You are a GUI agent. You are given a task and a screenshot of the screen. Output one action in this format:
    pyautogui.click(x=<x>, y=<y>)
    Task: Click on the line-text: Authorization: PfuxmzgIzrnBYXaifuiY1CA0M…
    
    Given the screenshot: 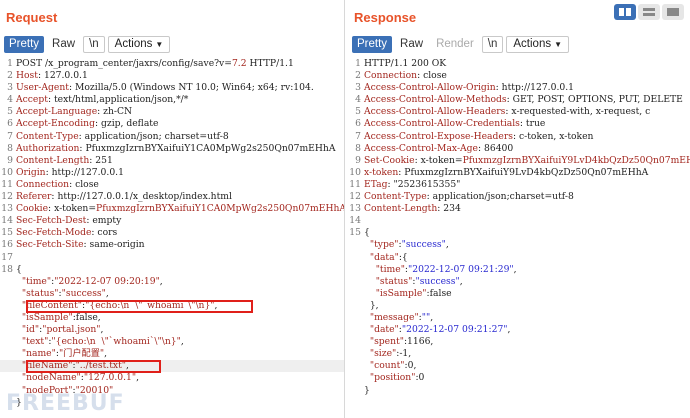 What is the action you would take?
    pyautogui.click(x=175, y=149)
    